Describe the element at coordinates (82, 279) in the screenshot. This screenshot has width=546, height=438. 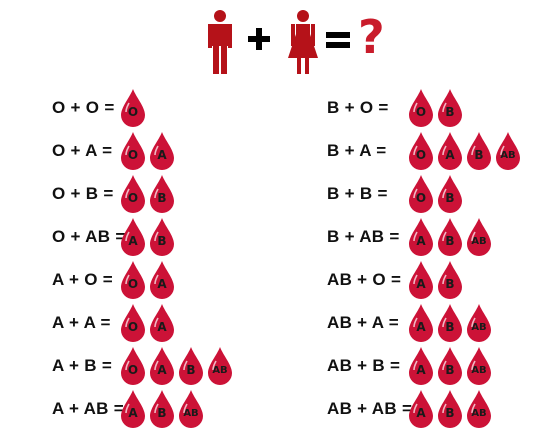
I see `parent-combination-label: A + O =` at that location.